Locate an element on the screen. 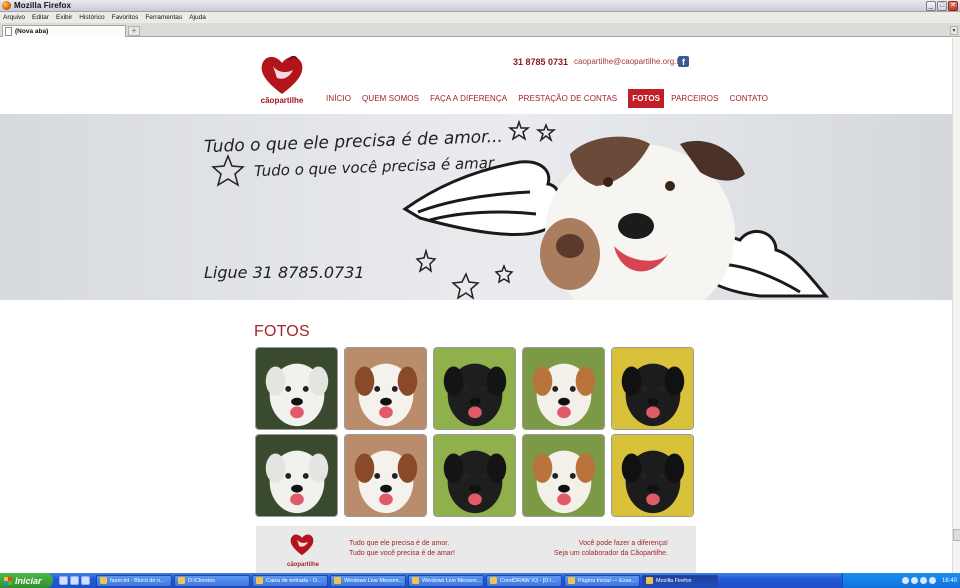 Image resolution: width=960 pixels, height=588 pixels. new-tab-button: + is located at coordinates (134, 31).